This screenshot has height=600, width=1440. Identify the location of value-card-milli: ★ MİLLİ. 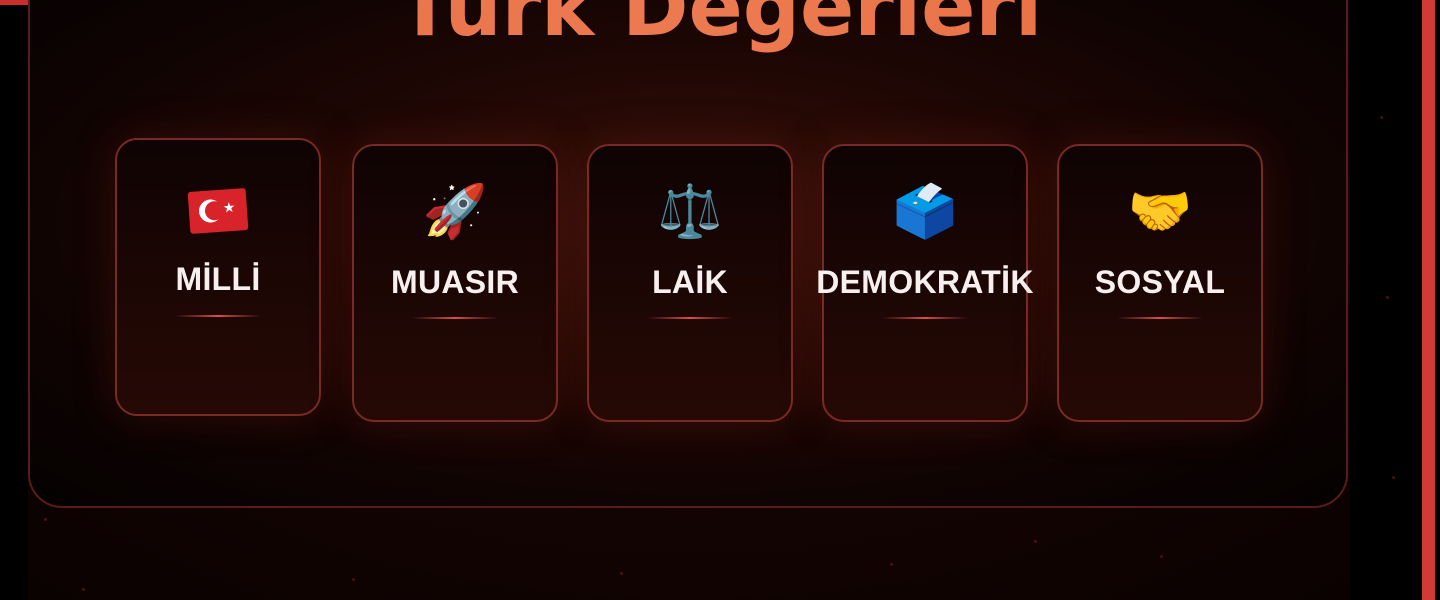
(218, 277).